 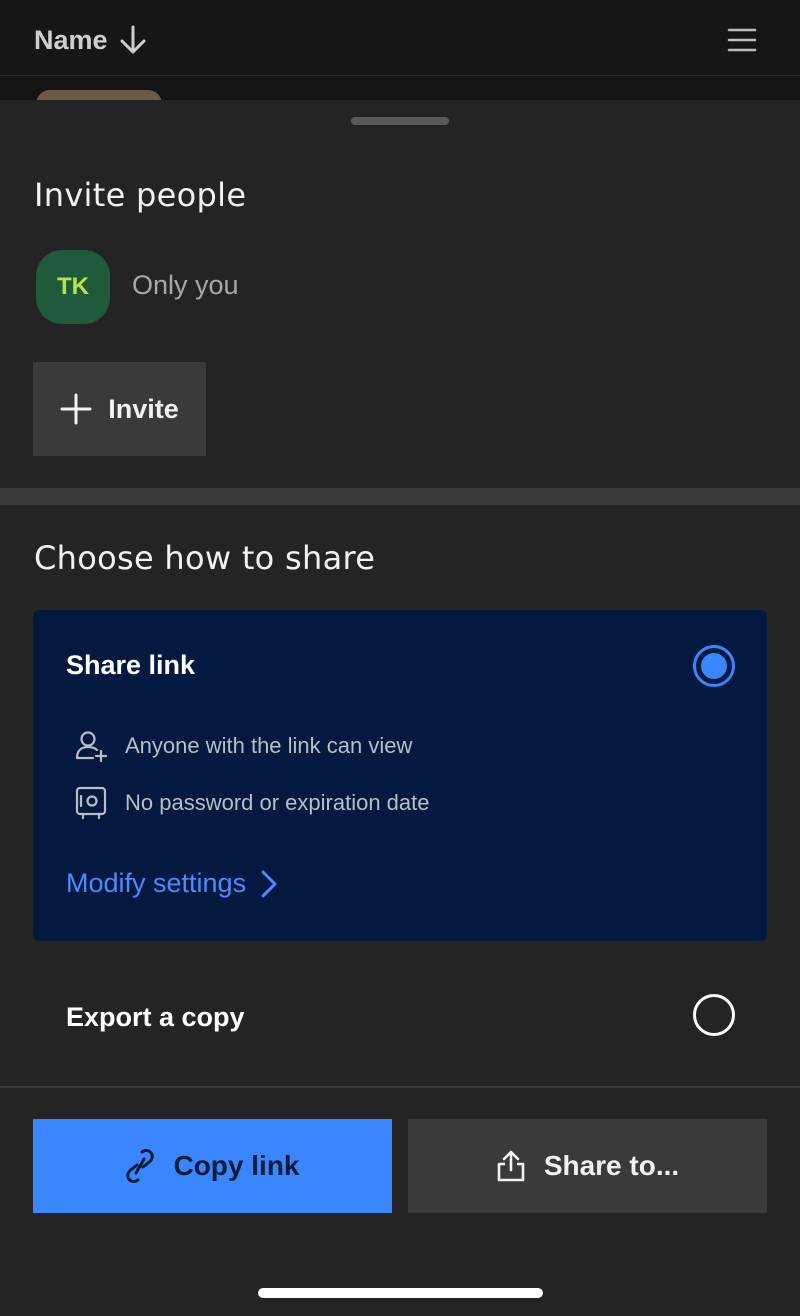 I want to click on hamburger-menu-icon, so click(x=742, y=40).